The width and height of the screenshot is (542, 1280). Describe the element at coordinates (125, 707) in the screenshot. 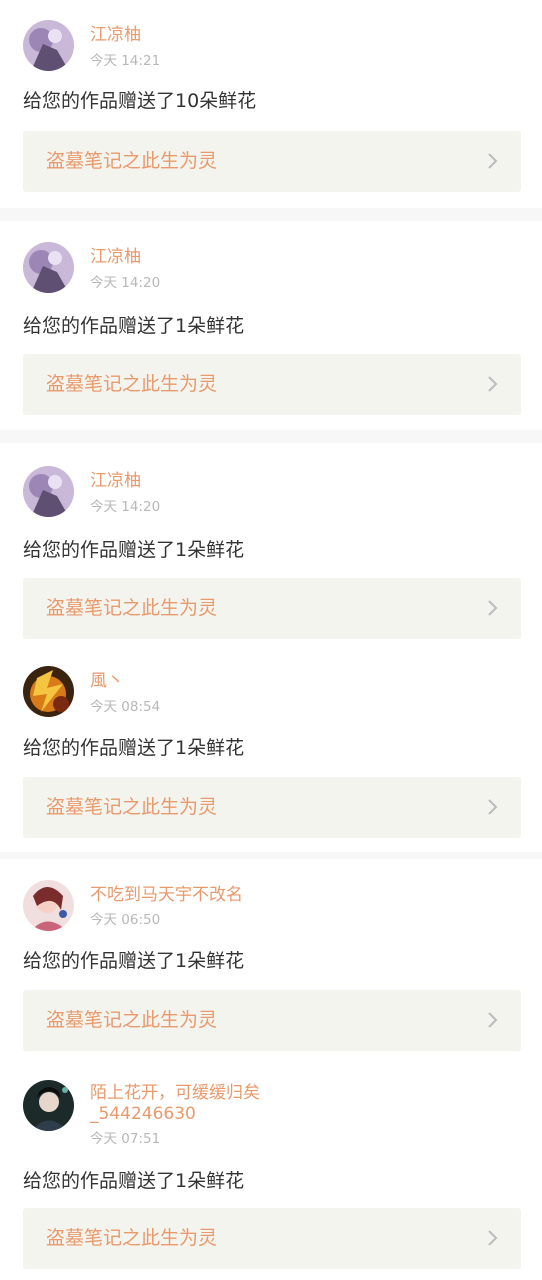

I see `timestamp: 今天 08:54` at that location.